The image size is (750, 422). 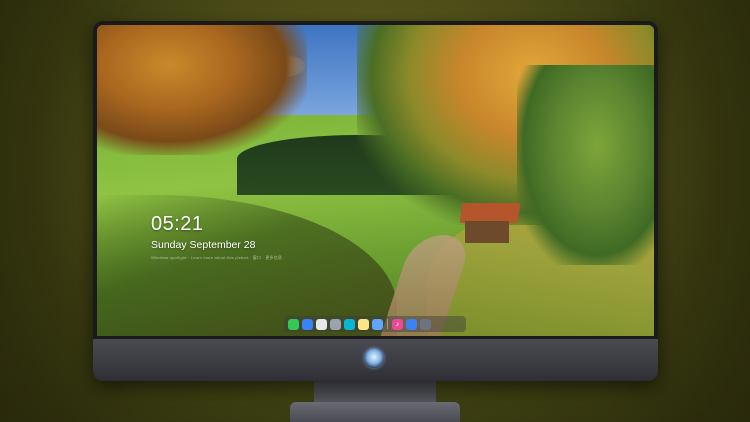 What do you see at coordinates (202, 90) in the screenshot?
I see `wallpaper-autumn-tree-left` at bounding box center [202, 90].